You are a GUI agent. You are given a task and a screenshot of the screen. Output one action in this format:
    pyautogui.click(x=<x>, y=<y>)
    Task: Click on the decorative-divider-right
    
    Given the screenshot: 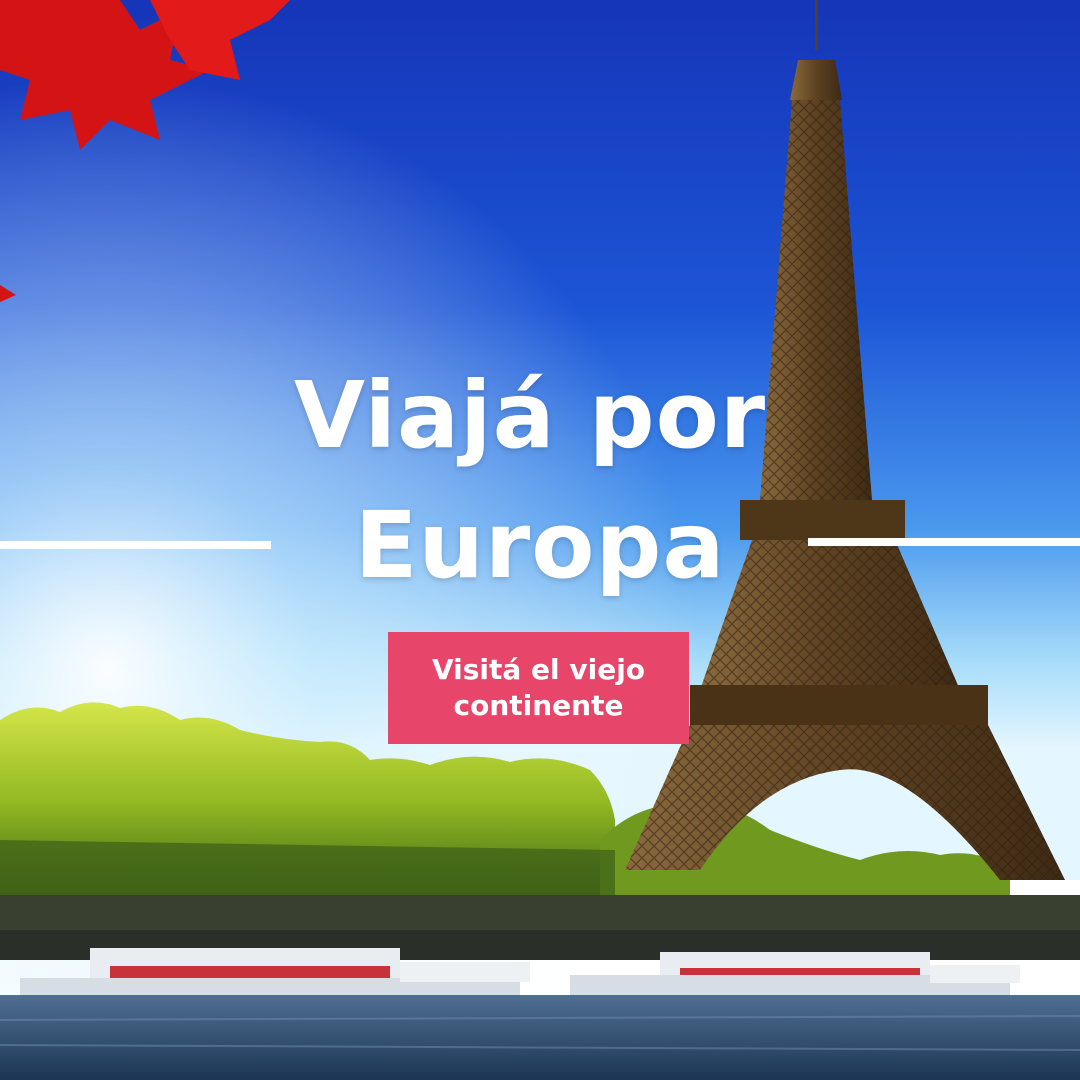 What is the action you would take?
    pyautogui.click(x=944, y=542)
    